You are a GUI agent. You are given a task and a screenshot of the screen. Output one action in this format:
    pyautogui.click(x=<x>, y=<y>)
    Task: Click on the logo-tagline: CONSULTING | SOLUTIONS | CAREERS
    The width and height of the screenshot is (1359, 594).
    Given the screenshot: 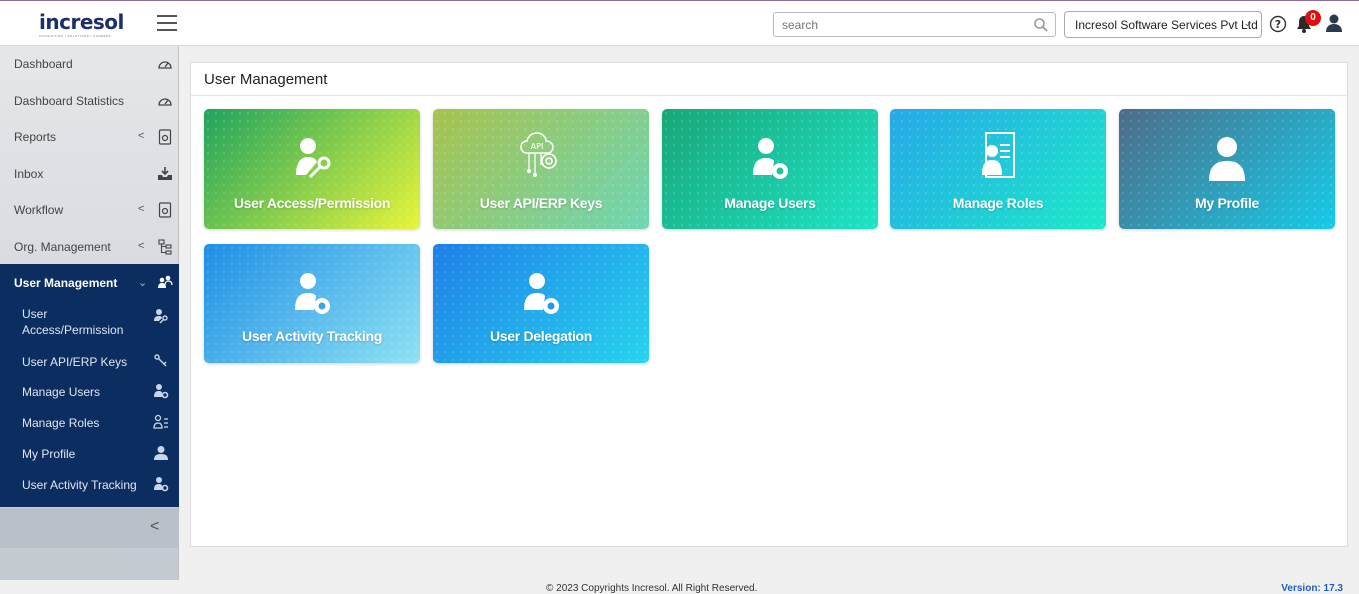 What is the action you would take?
    pyautogui.click(x=75, y=35)
    